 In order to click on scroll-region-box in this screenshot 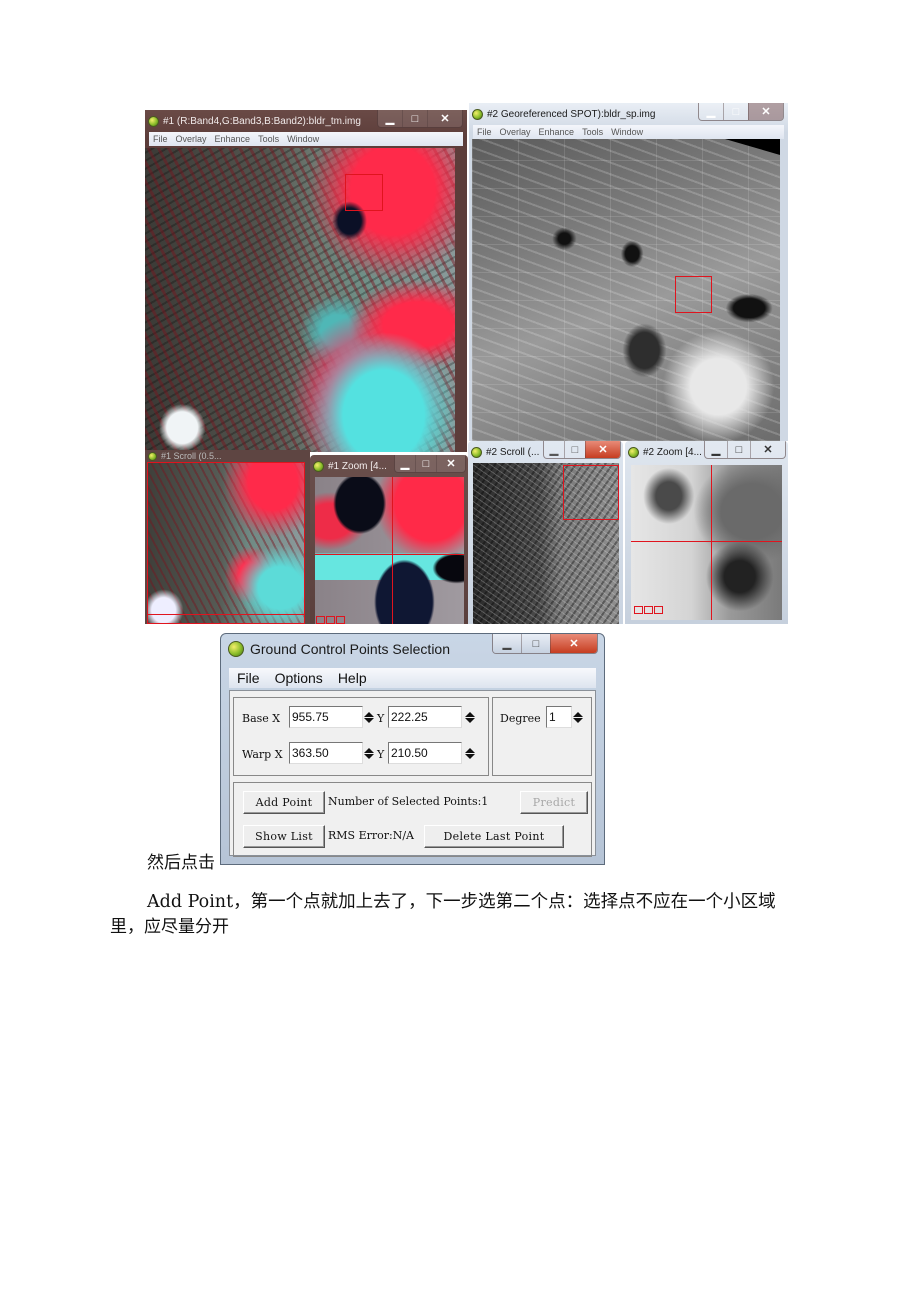, I will do `click(591, 492)`.